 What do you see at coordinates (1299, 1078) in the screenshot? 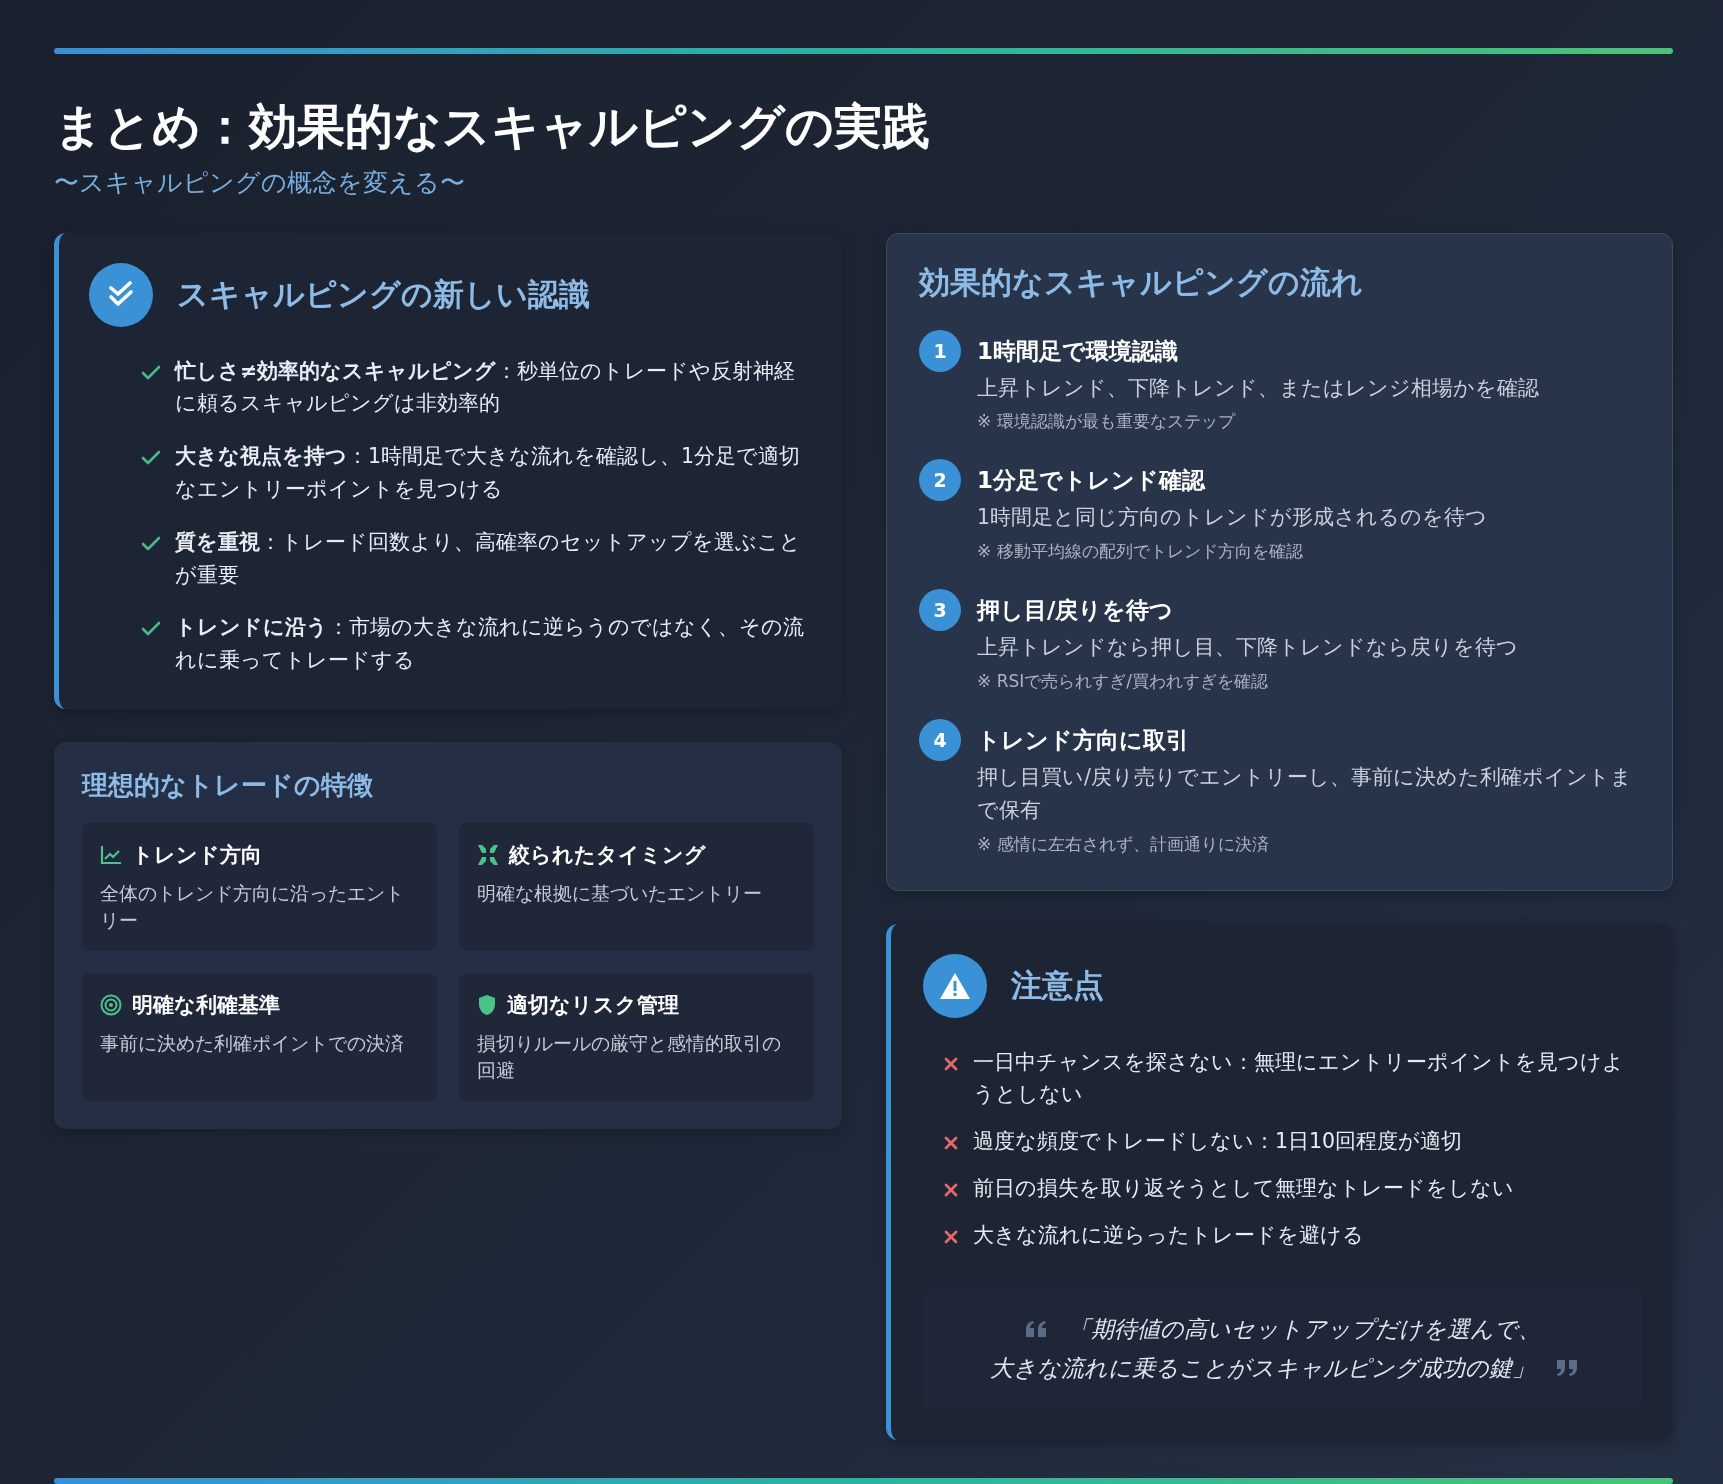
I see `caution-text: 一日中チャンスを探さない：無理にエントリーポイントを見つけようとしない` at bounding box center [1299, 1078].